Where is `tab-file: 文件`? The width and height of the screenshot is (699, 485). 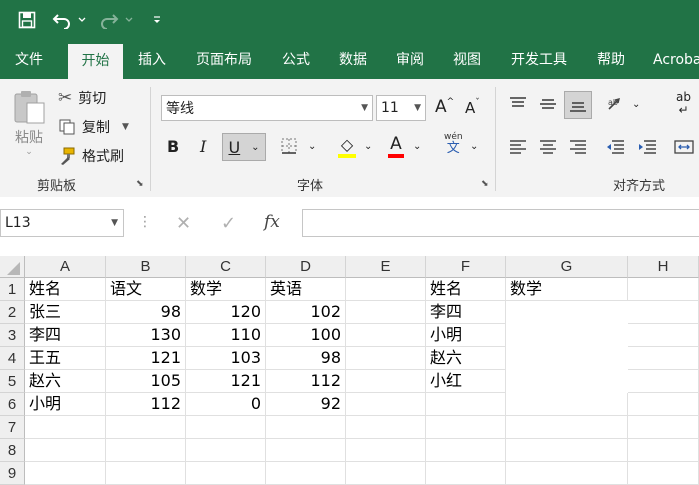 tab-file: 文件 is located at coordinates (29, 60).